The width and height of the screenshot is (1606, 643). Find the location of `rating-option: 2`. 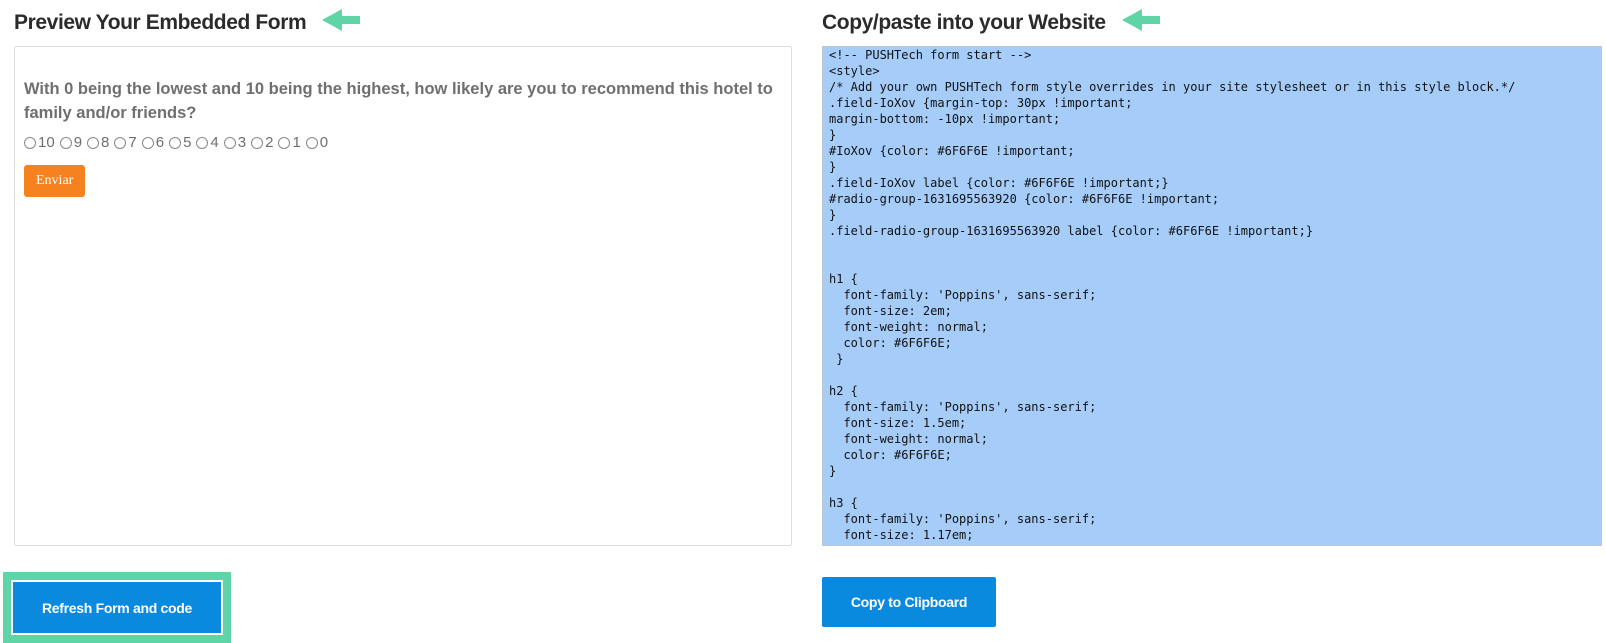

rating-option: 2 is located at coordinates (262, 142).